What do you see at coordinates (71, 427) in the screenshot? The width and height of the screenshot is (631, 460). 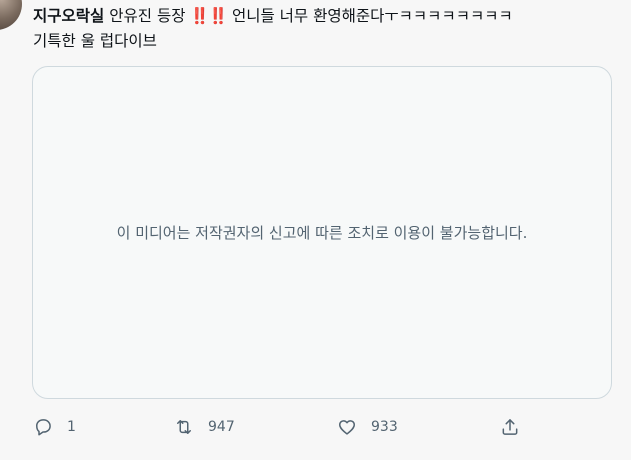 I see `reply-count: 1` at bounding box center [71, 427].